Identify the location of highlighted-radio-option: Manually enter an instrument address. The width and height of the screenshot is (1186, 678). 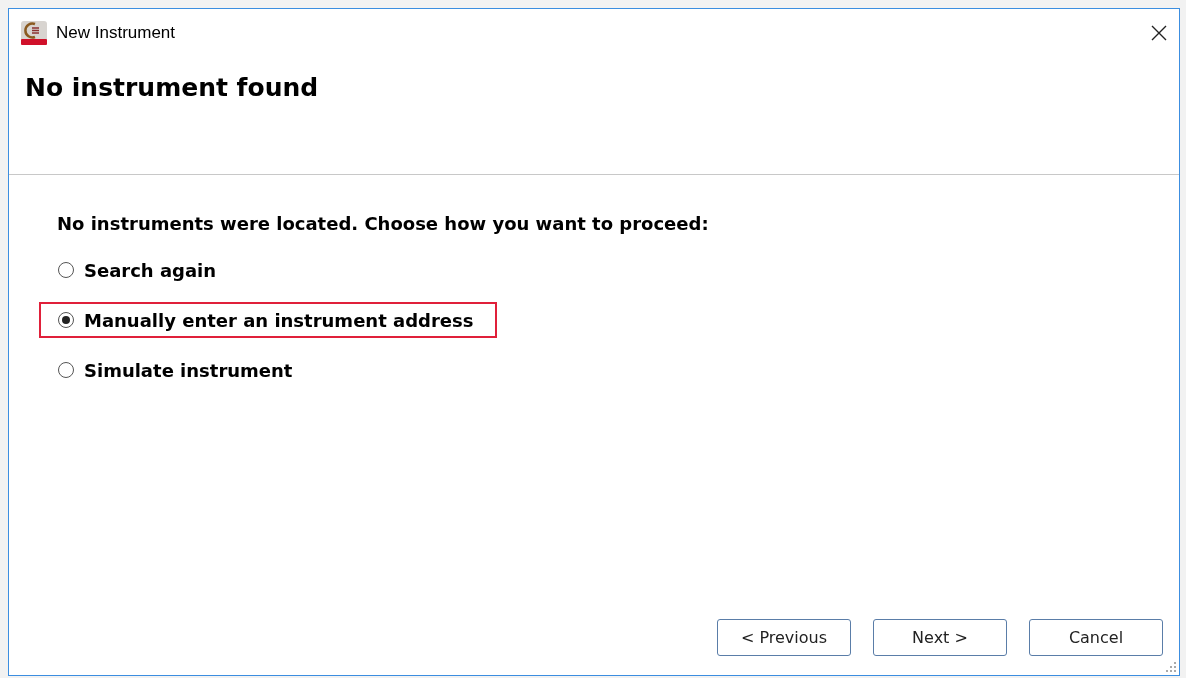
(268, 320).